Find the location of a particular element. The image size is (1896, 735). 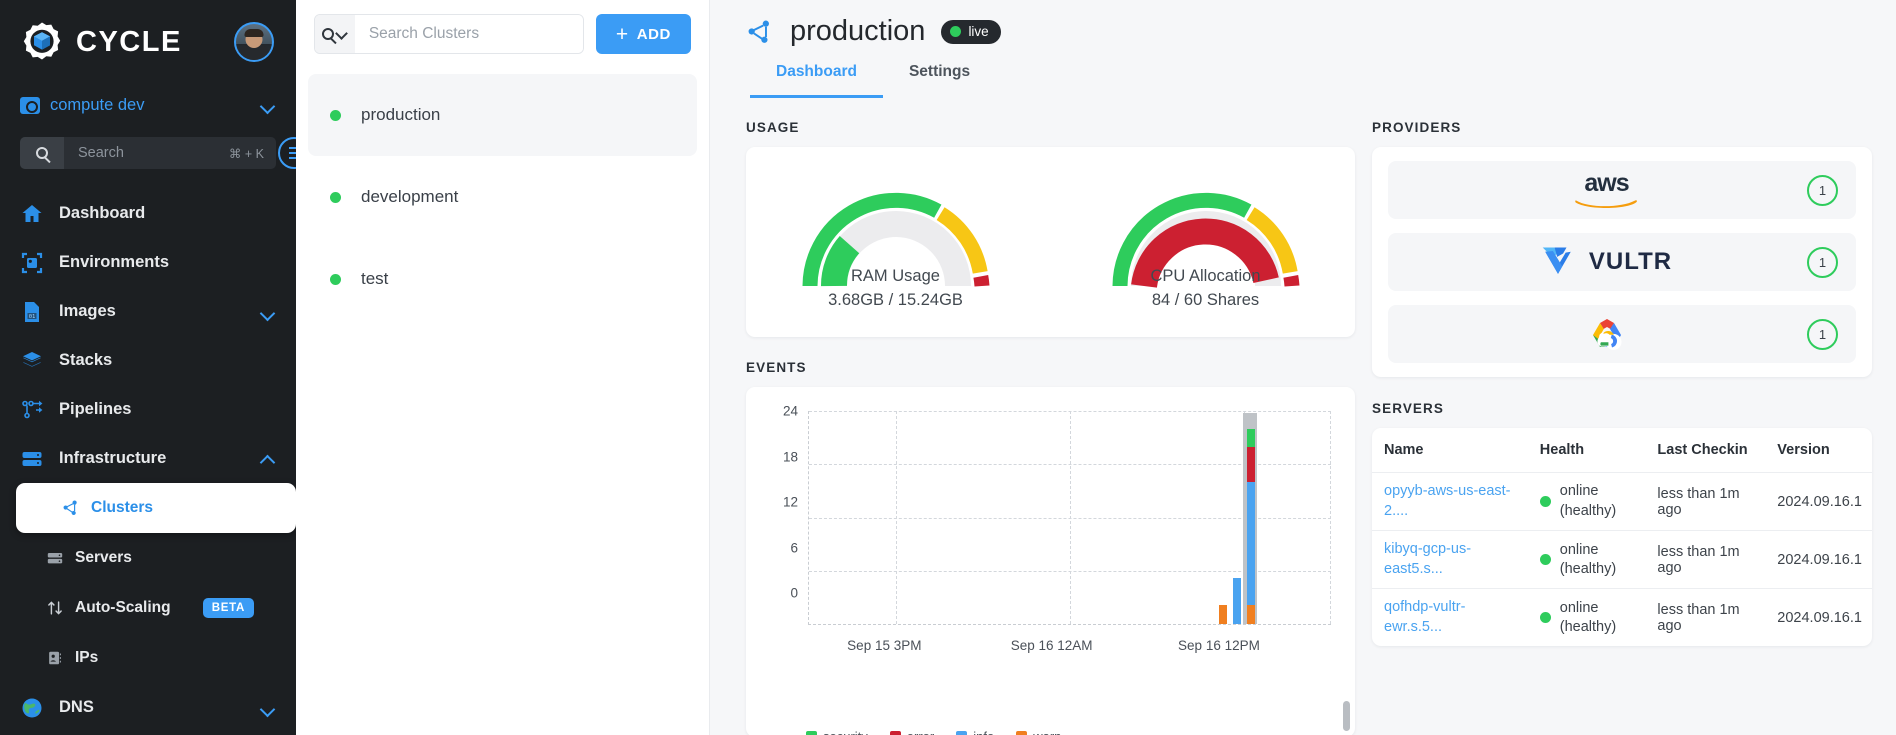

sidebar-item-auto-scaling: Auto-Scaling BETA is located at coordinates (148, 608).